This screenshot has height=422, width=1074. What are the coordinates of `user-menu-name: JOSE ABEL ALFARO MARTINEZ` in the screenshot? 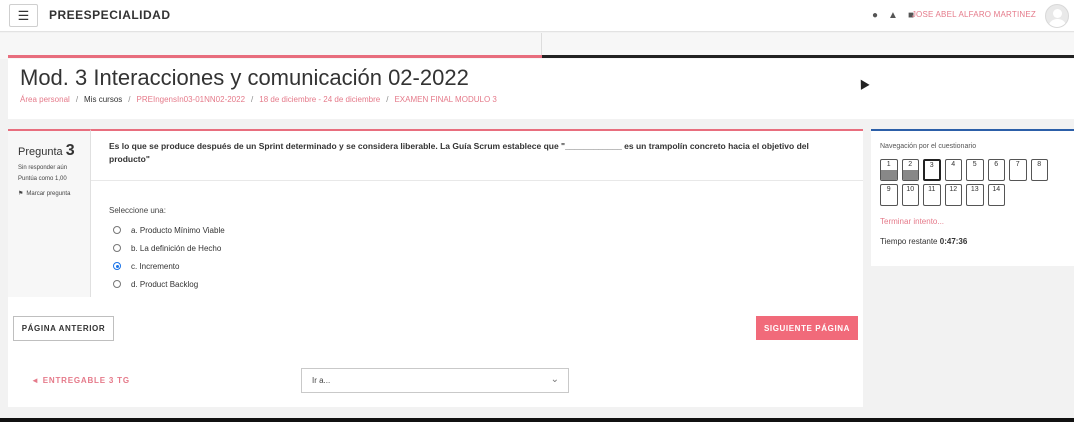 It's located at (974, 14).